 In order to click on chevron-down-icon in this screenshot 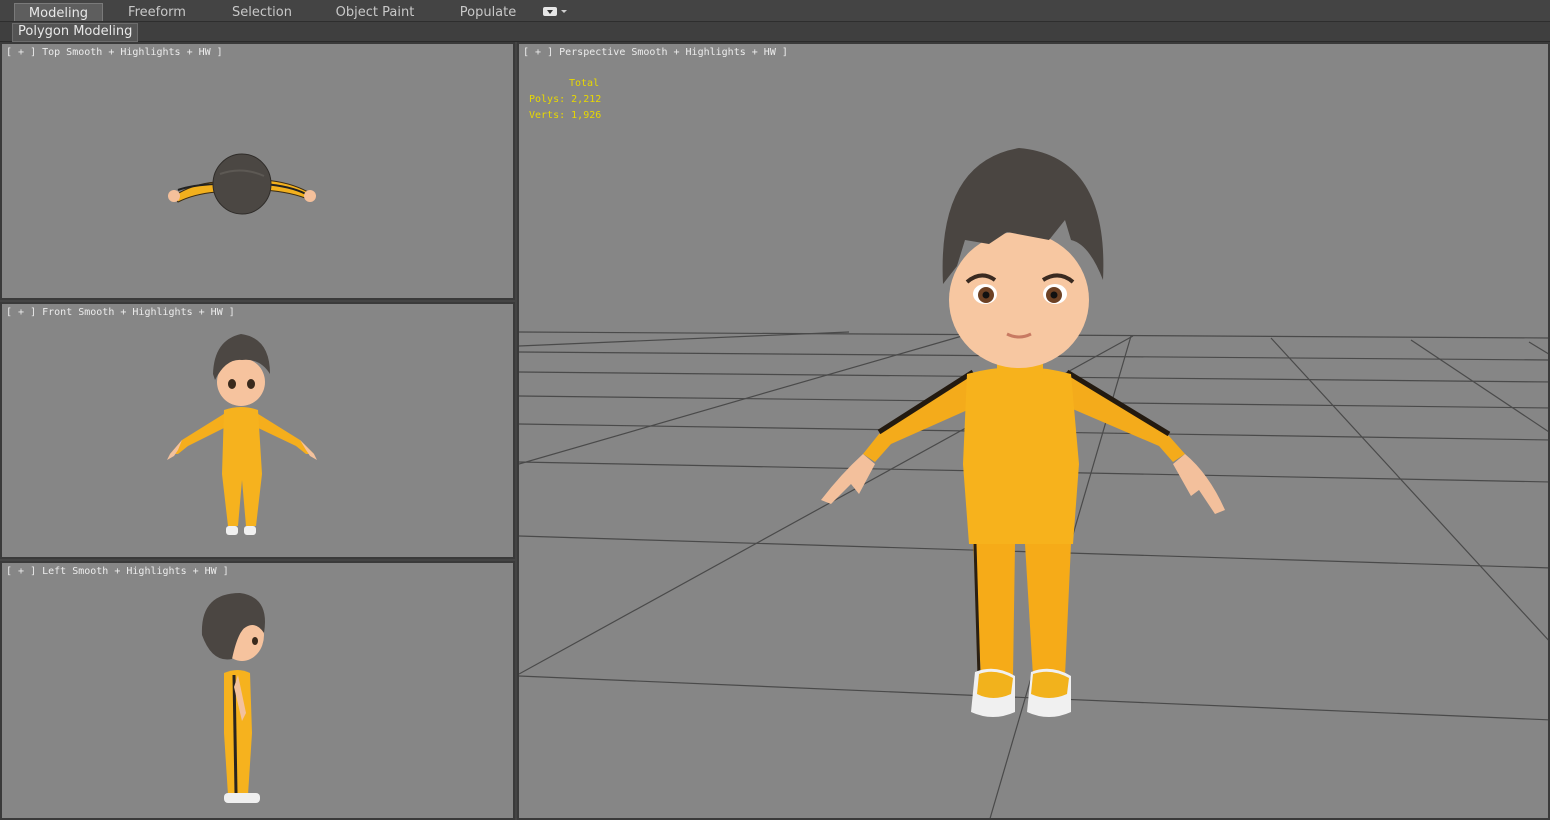, I will do `click(564, 11)`.